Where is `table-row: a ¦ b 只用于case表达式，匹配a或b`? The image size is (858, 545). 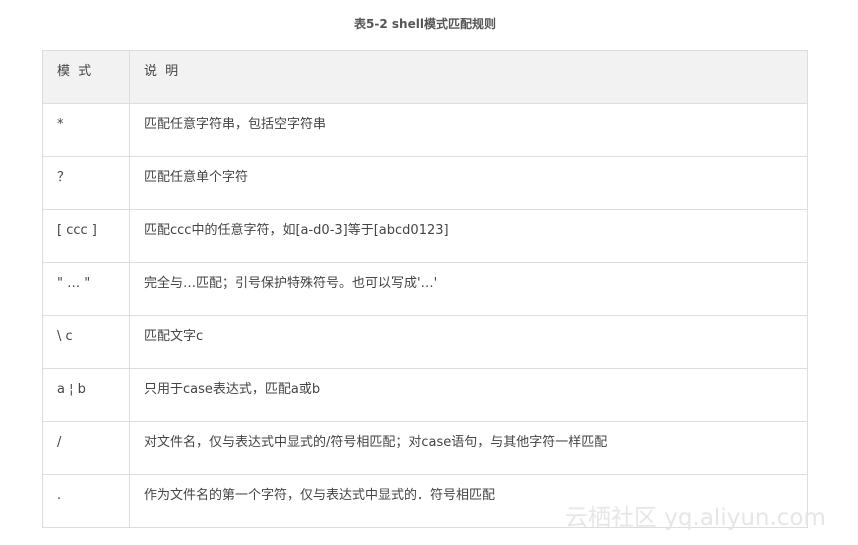
table-row: a ¦ b 只用于case表达式，匹配a或b is located at coordinates (425, 395).